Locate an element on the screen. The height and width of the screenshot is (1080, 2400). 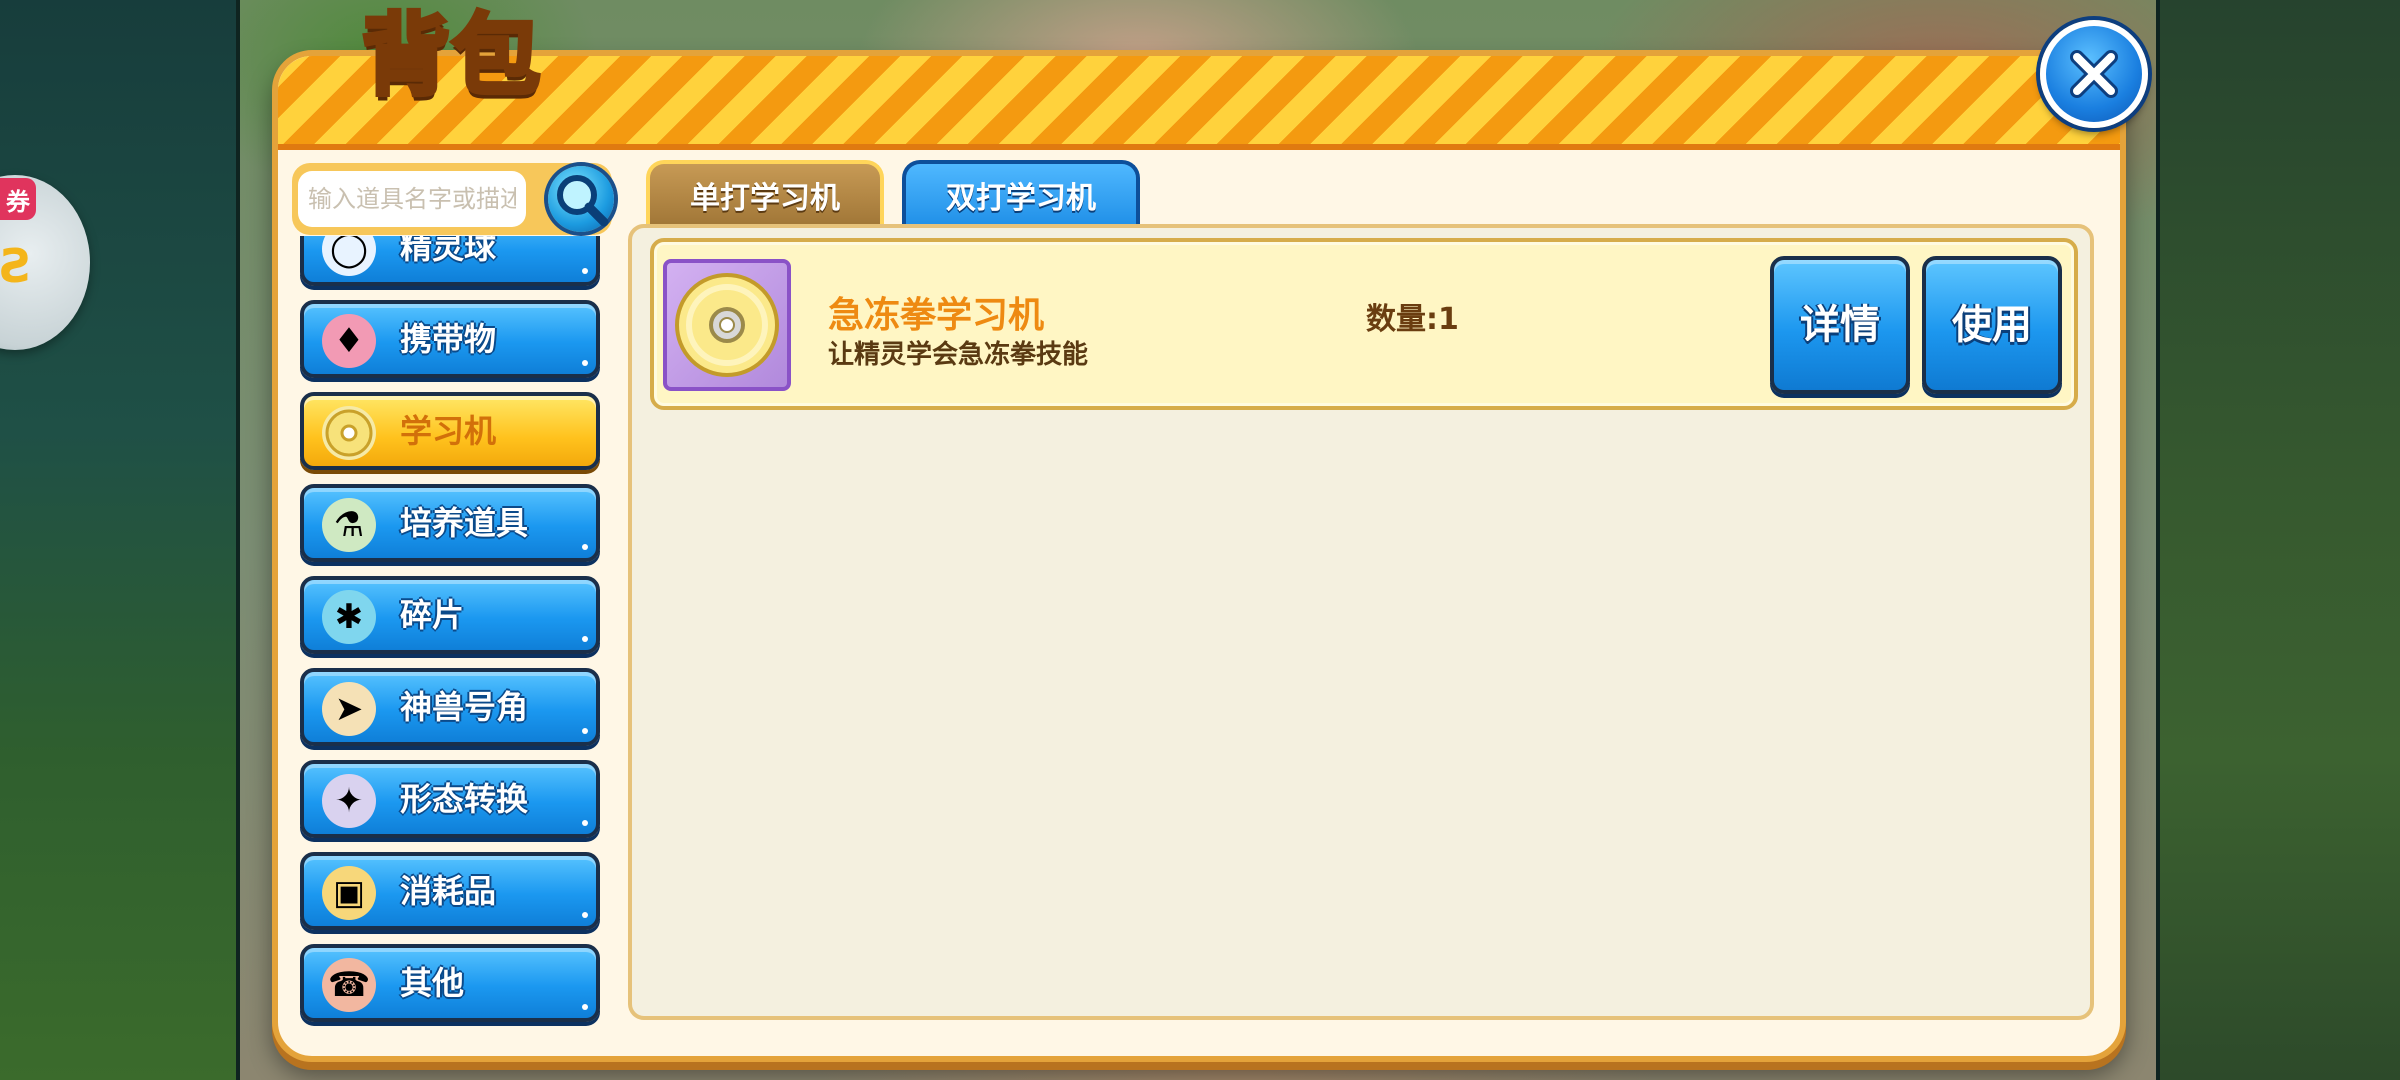
category-item-transform: ✦ 形态转换 is located at coordinates (450, 799).